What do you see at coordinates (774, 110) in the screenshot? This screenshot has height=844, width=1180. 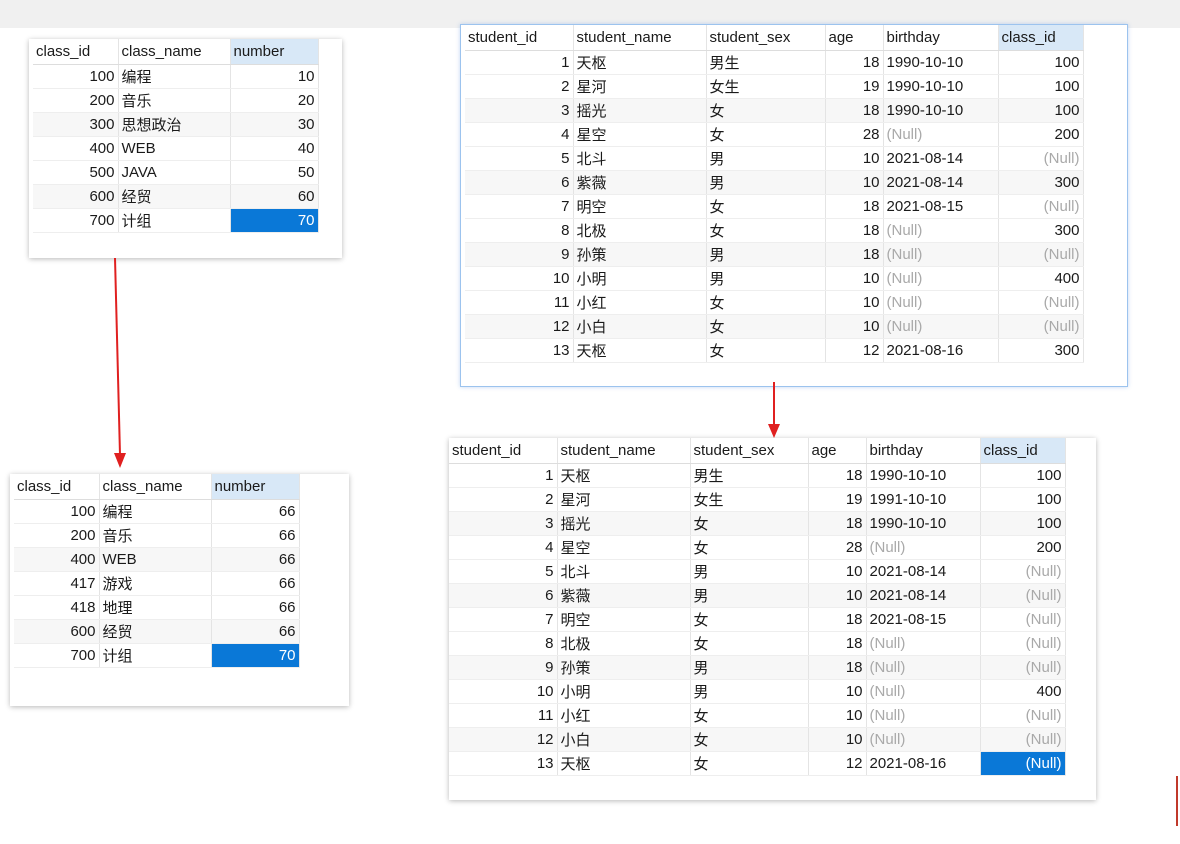 I see `table-row: 3 摇光女 18 1990-10-10 100` at bounding box center [774, 110].